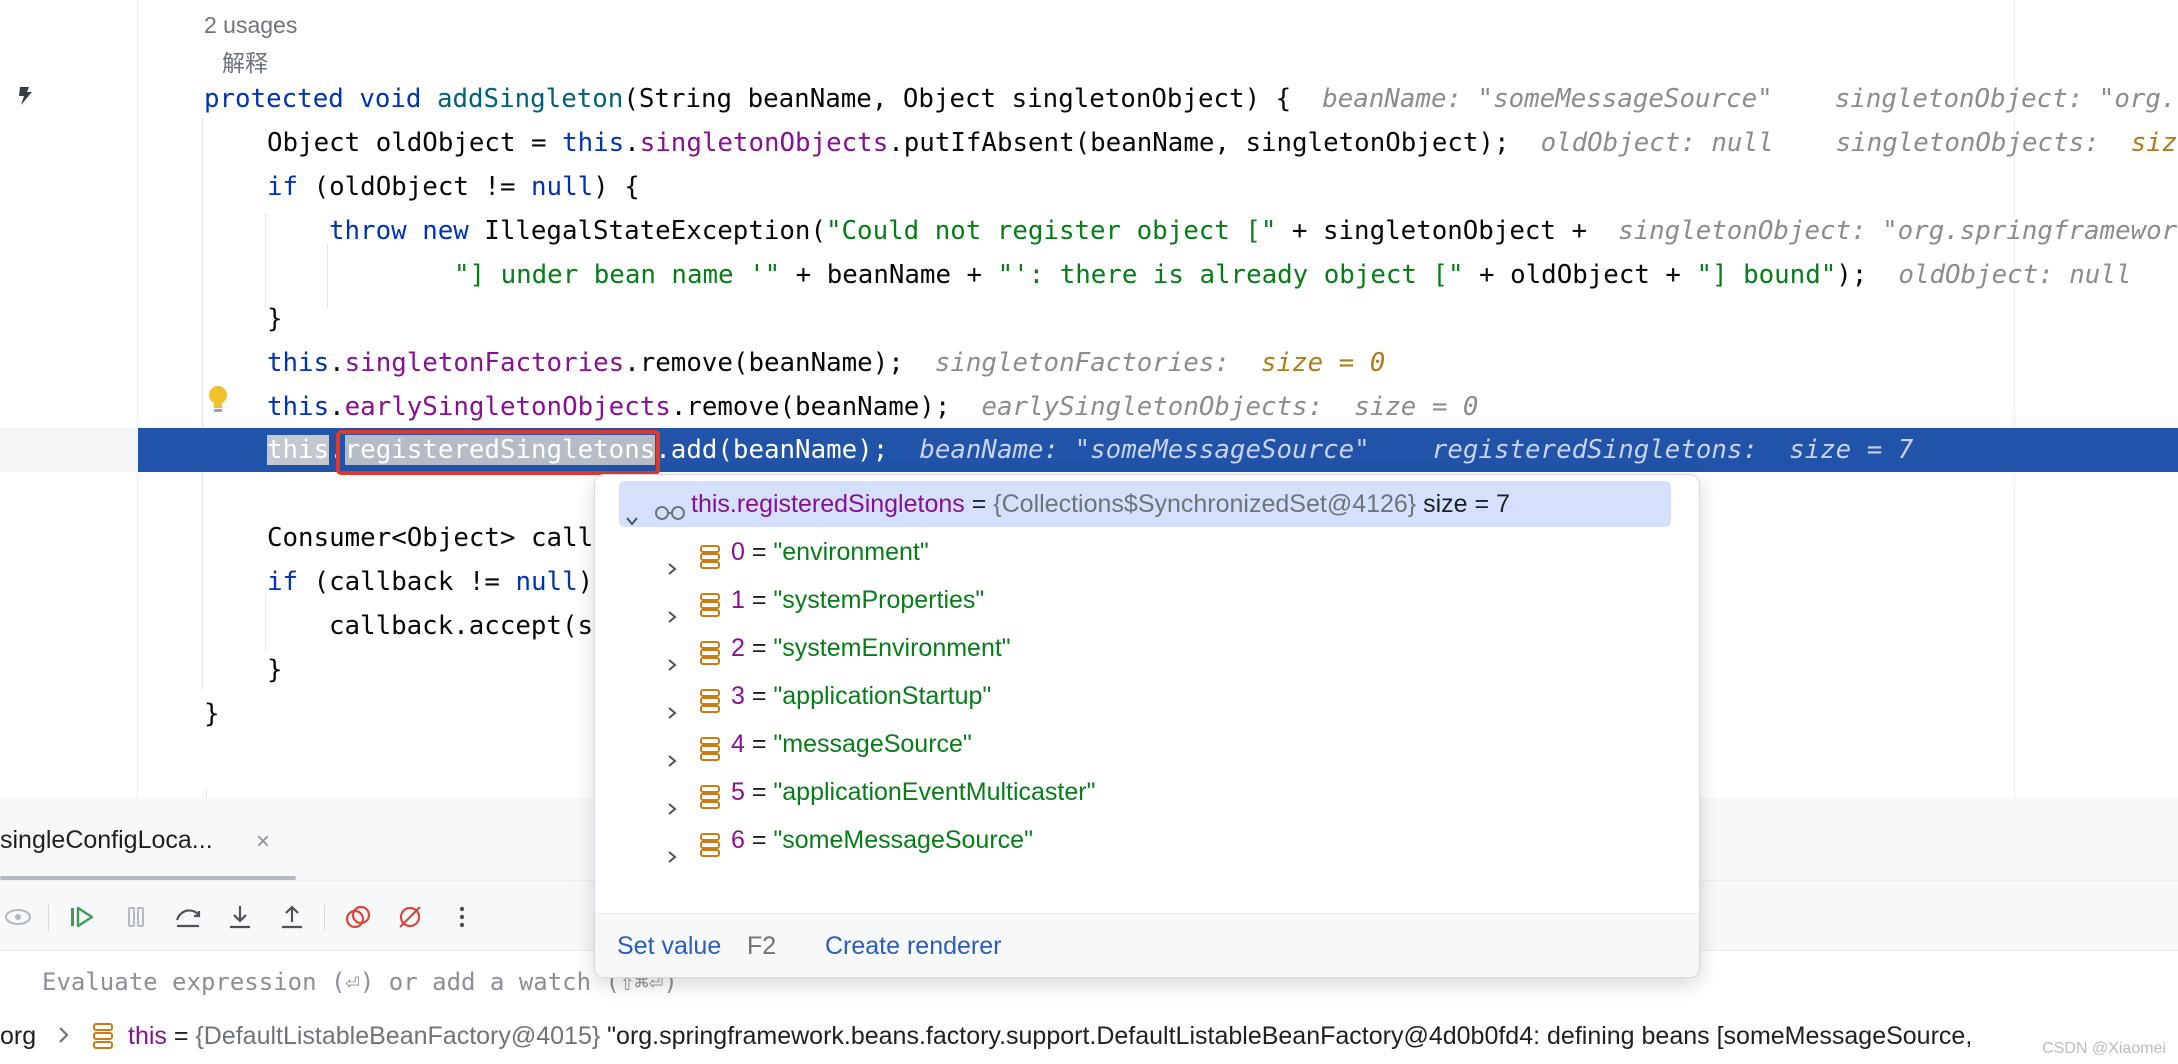 The height and width of the screenshot is (1064, 2178). I want to click on item-index: 1, so click(738, 600).